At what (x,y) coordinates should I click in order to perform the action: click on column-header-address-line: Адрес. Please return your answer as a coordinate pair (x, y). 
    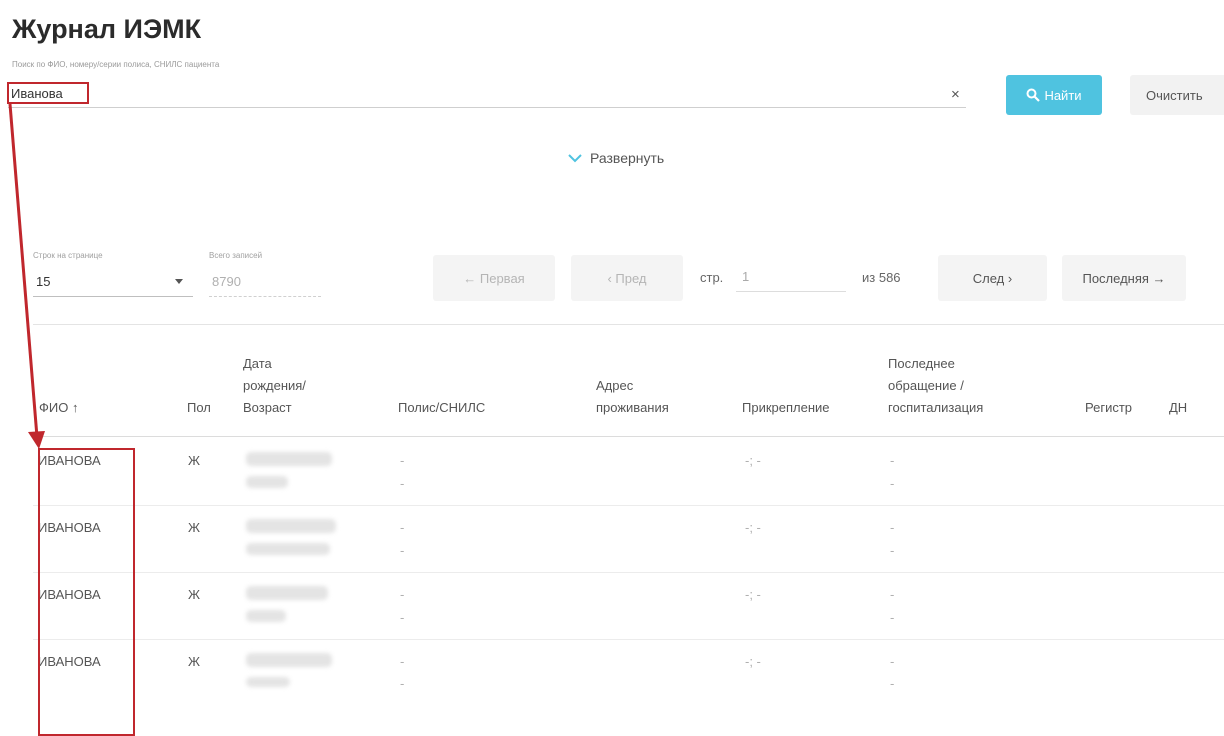
    Looking at the image, I should click on (615, 385).